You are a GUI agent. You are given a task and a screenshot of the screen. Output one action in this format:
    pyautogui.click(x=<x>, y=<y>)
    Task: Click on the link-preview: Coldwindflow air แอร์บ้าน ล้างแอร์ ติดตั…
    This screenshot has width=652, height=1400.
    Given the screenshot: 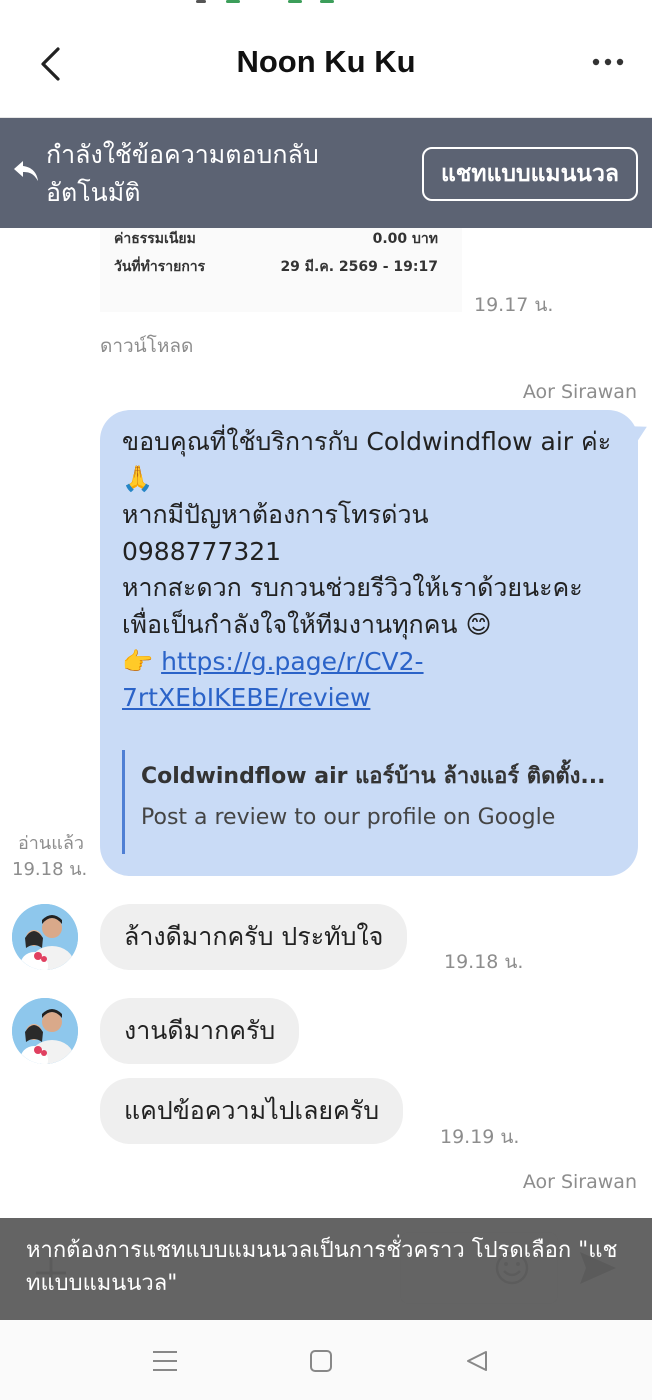 What is the action you would take?
    pyautogui.click(x=372, y=802)
    